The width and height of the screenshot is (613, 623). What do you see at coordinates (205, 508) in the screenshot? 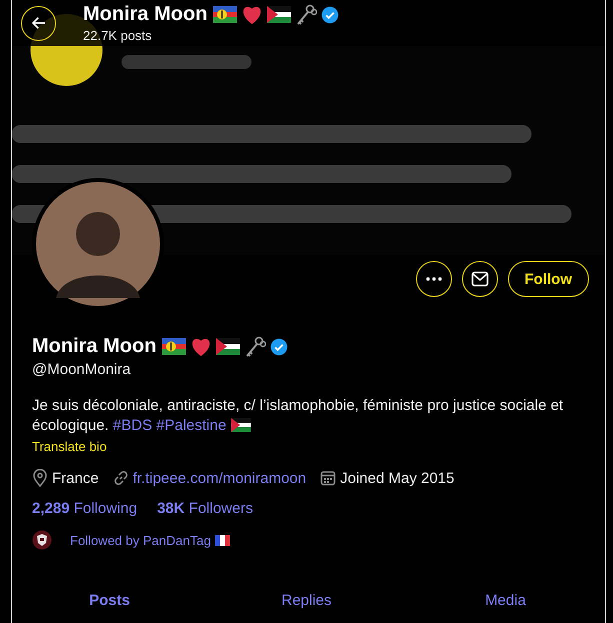
I see `stat-link: 38K Followers` at bounding box center [205, 508].